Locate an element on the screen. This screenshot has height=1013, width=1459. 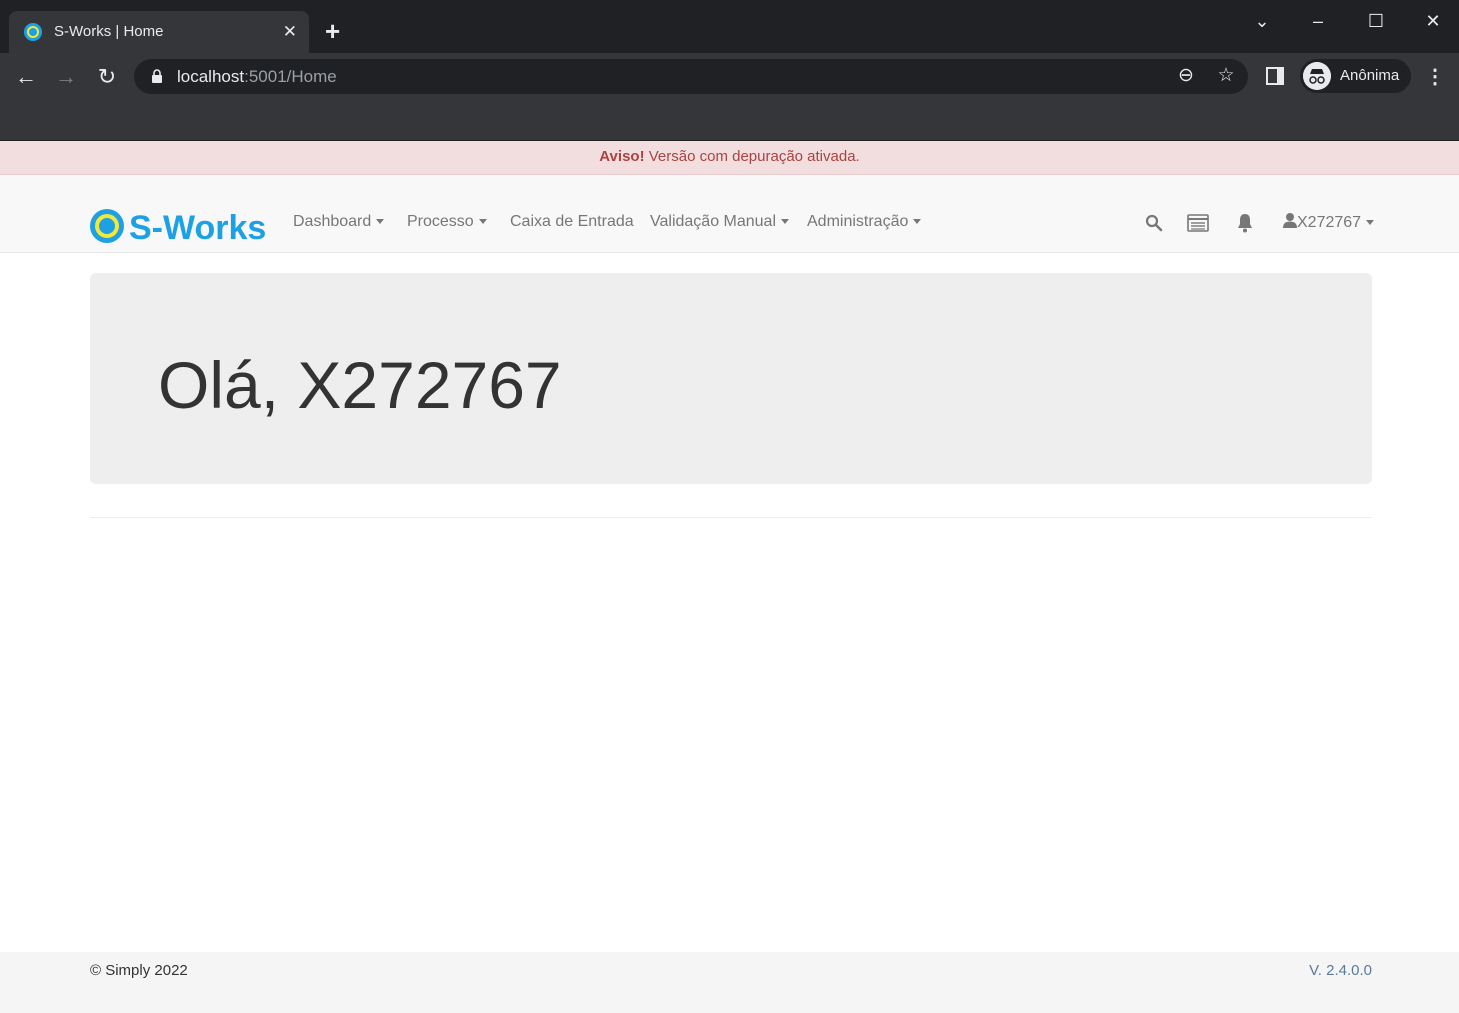
sworks-logo-icon is located at coordinates (107, 226).